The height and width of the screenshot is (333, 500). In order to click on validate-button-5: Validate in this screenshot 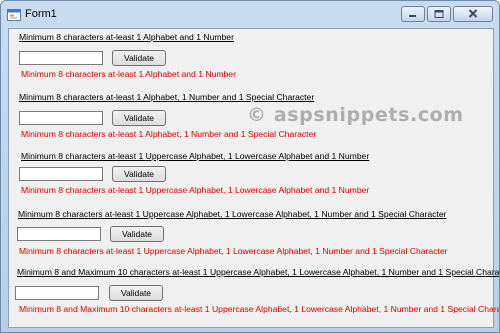, I will do `click(136, 293)`.